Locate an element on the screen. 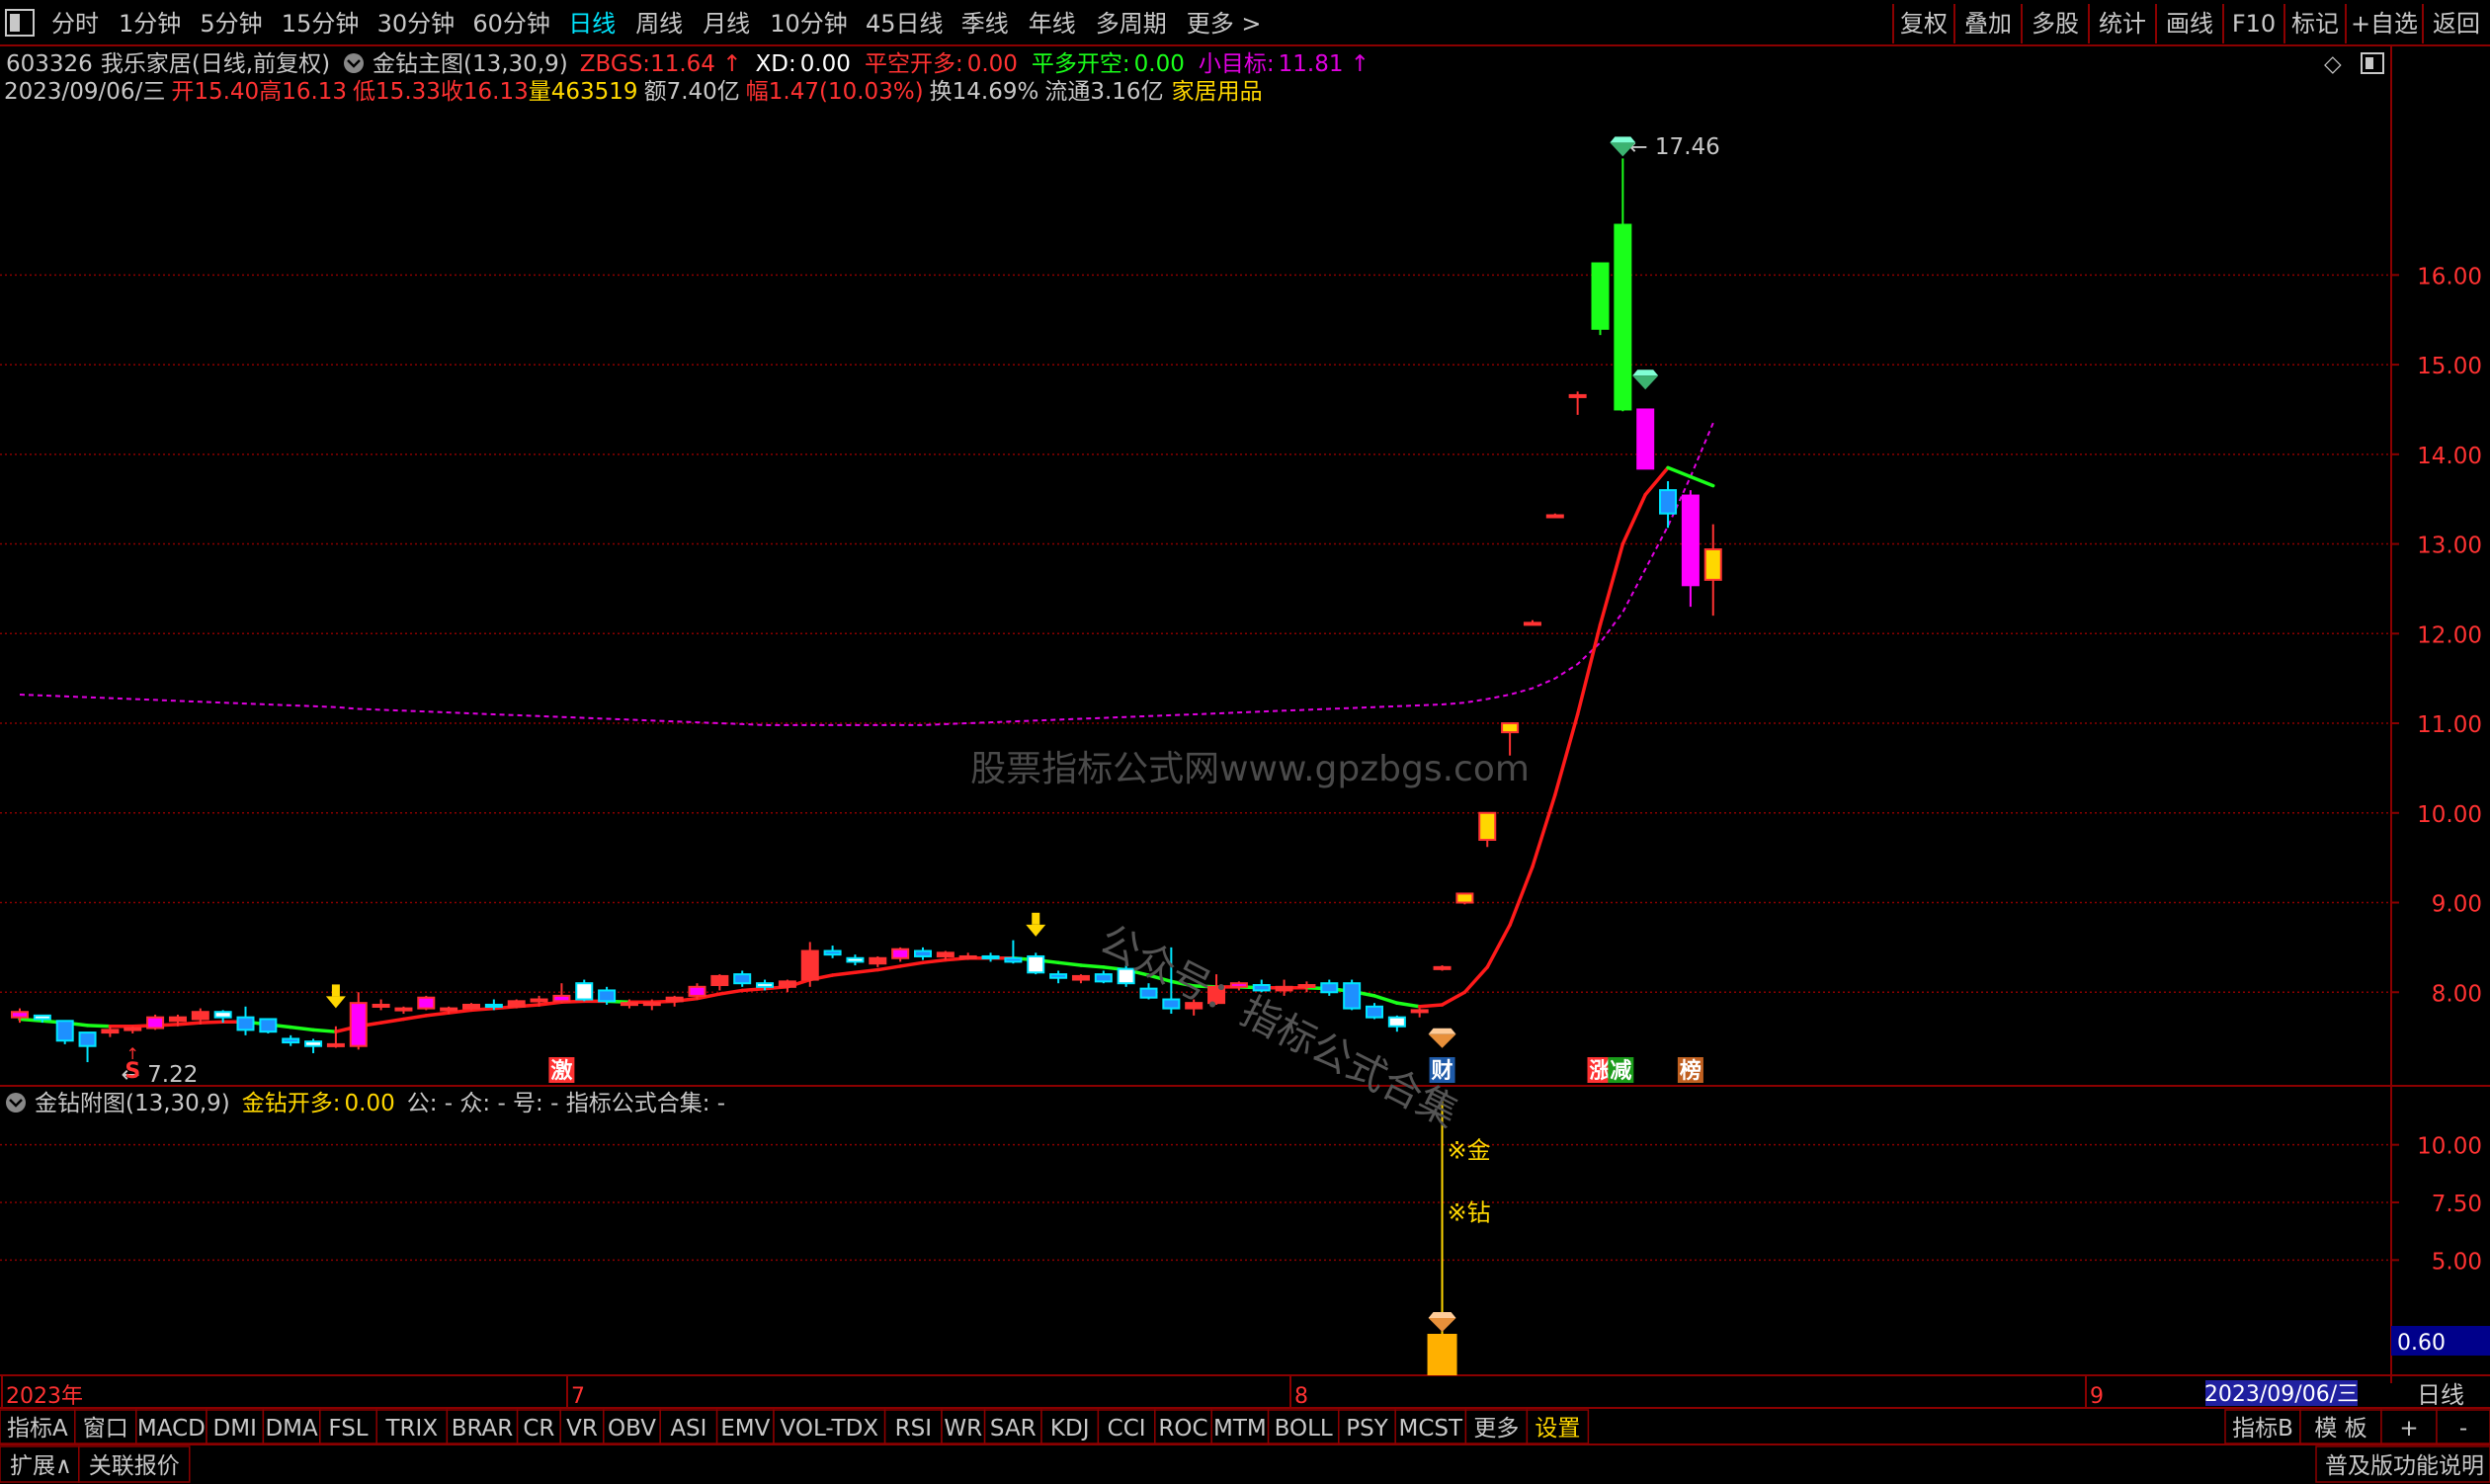  toolbar-button-1: 叠加 is located at coordinates (1988, 24).